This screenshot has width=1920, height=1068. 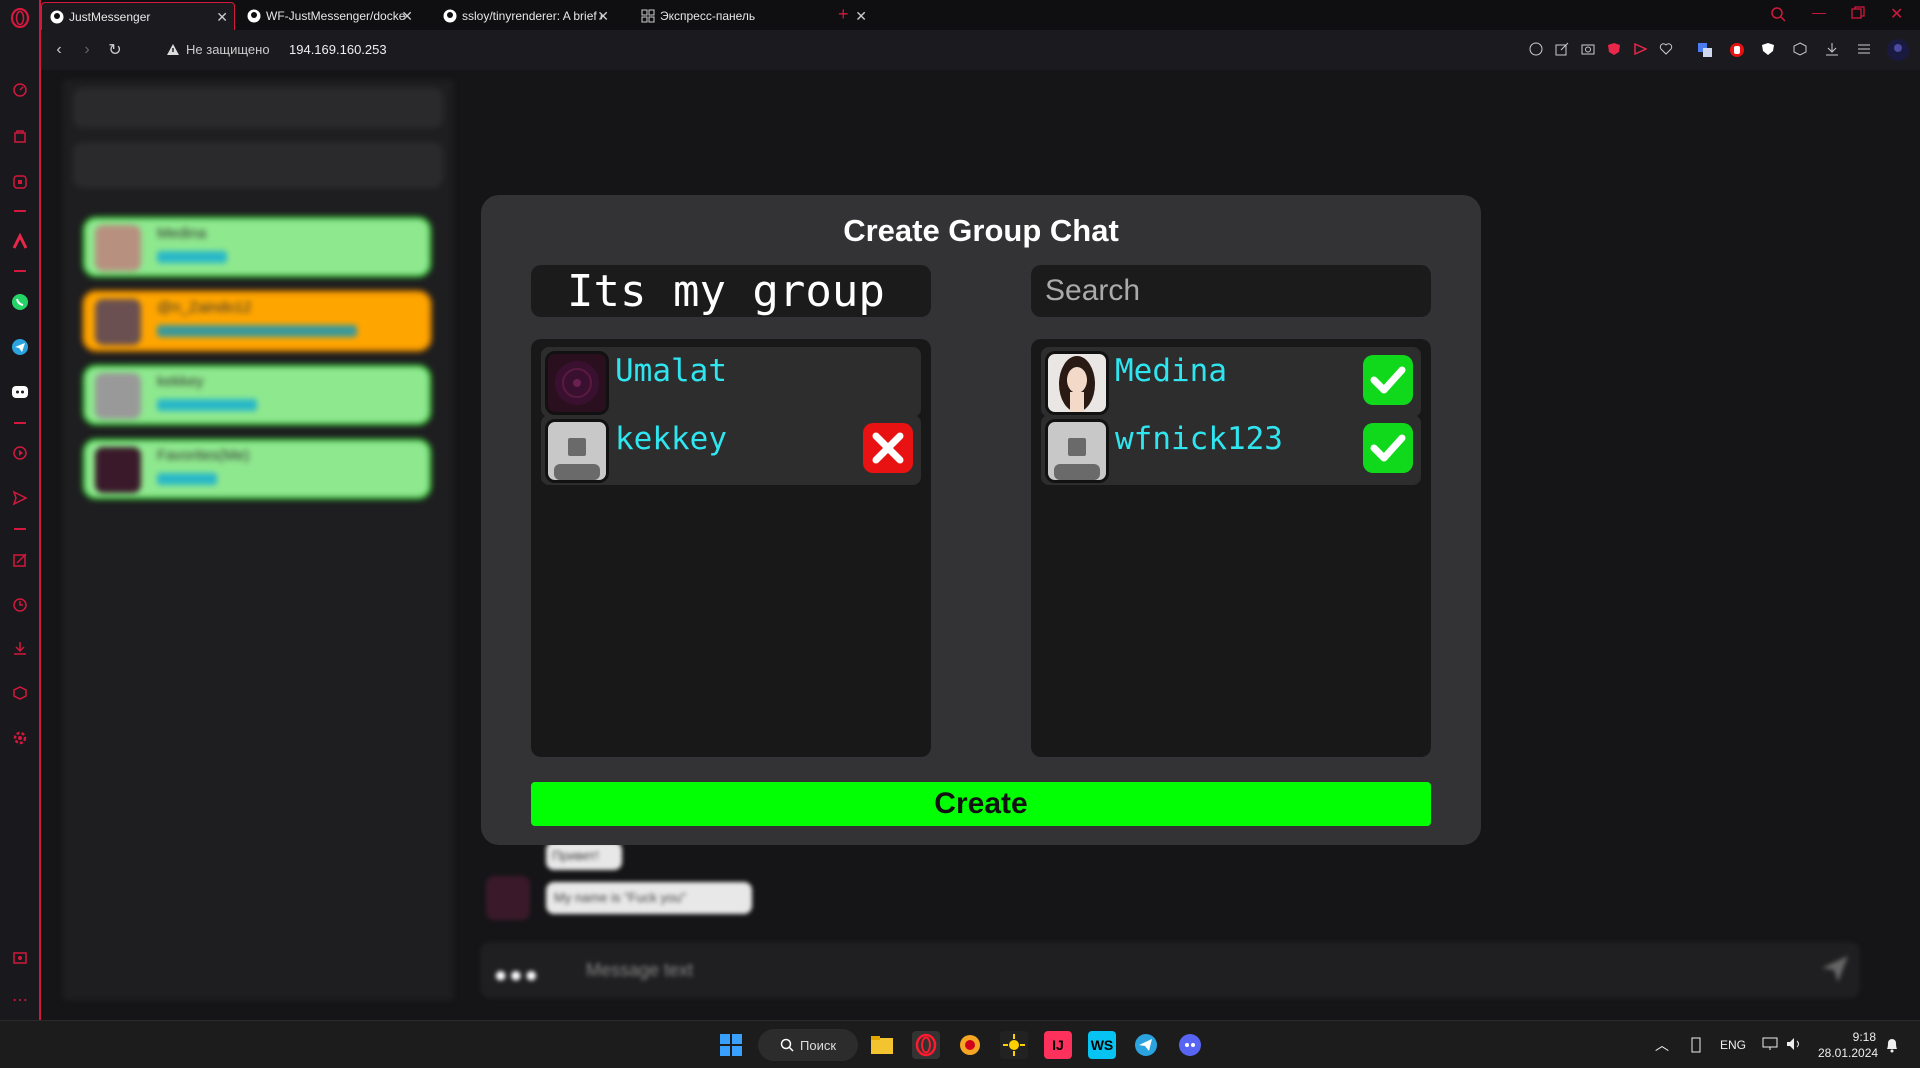 What do you see at coordinates (1770, 1046) in the screenshot?
I see `network-icon` at bounding box center [1770, 1046].